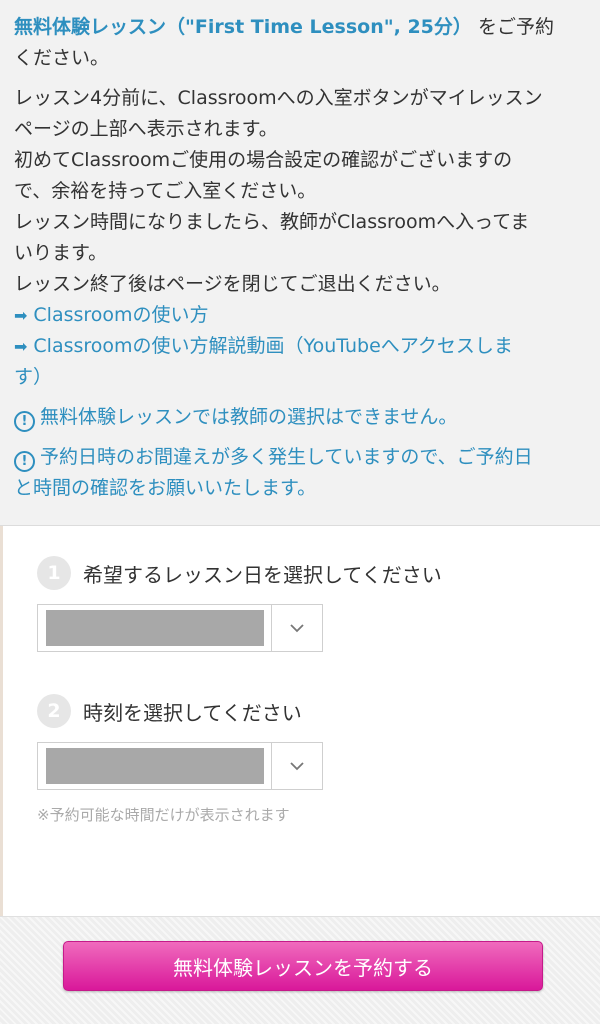 This screenshot has height=1024, width=600. I want to click on book-trial-lesson-button: 無料体験レッスンを予約する, so click(303, 966).